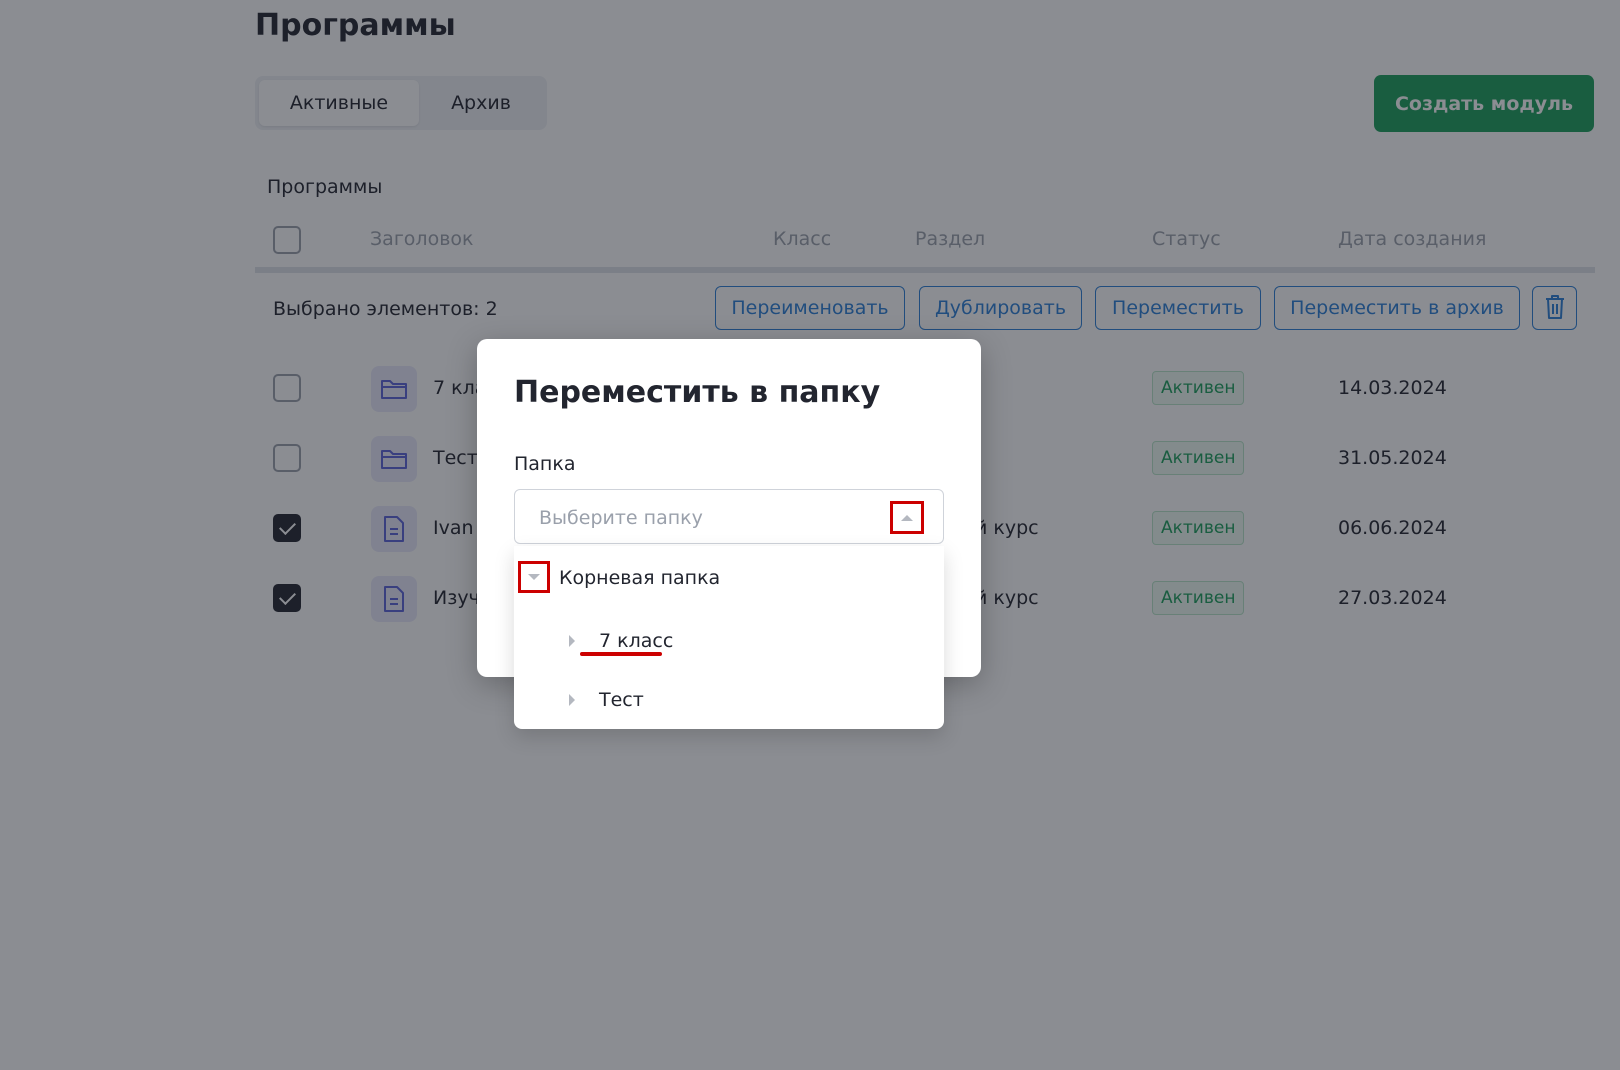 The height and width of the screenshot is (1070, 1620). What do you see at coordinates (907, 517) in the screenshot?
I see `chevron-up-icon` at bounding box center [907, 517].